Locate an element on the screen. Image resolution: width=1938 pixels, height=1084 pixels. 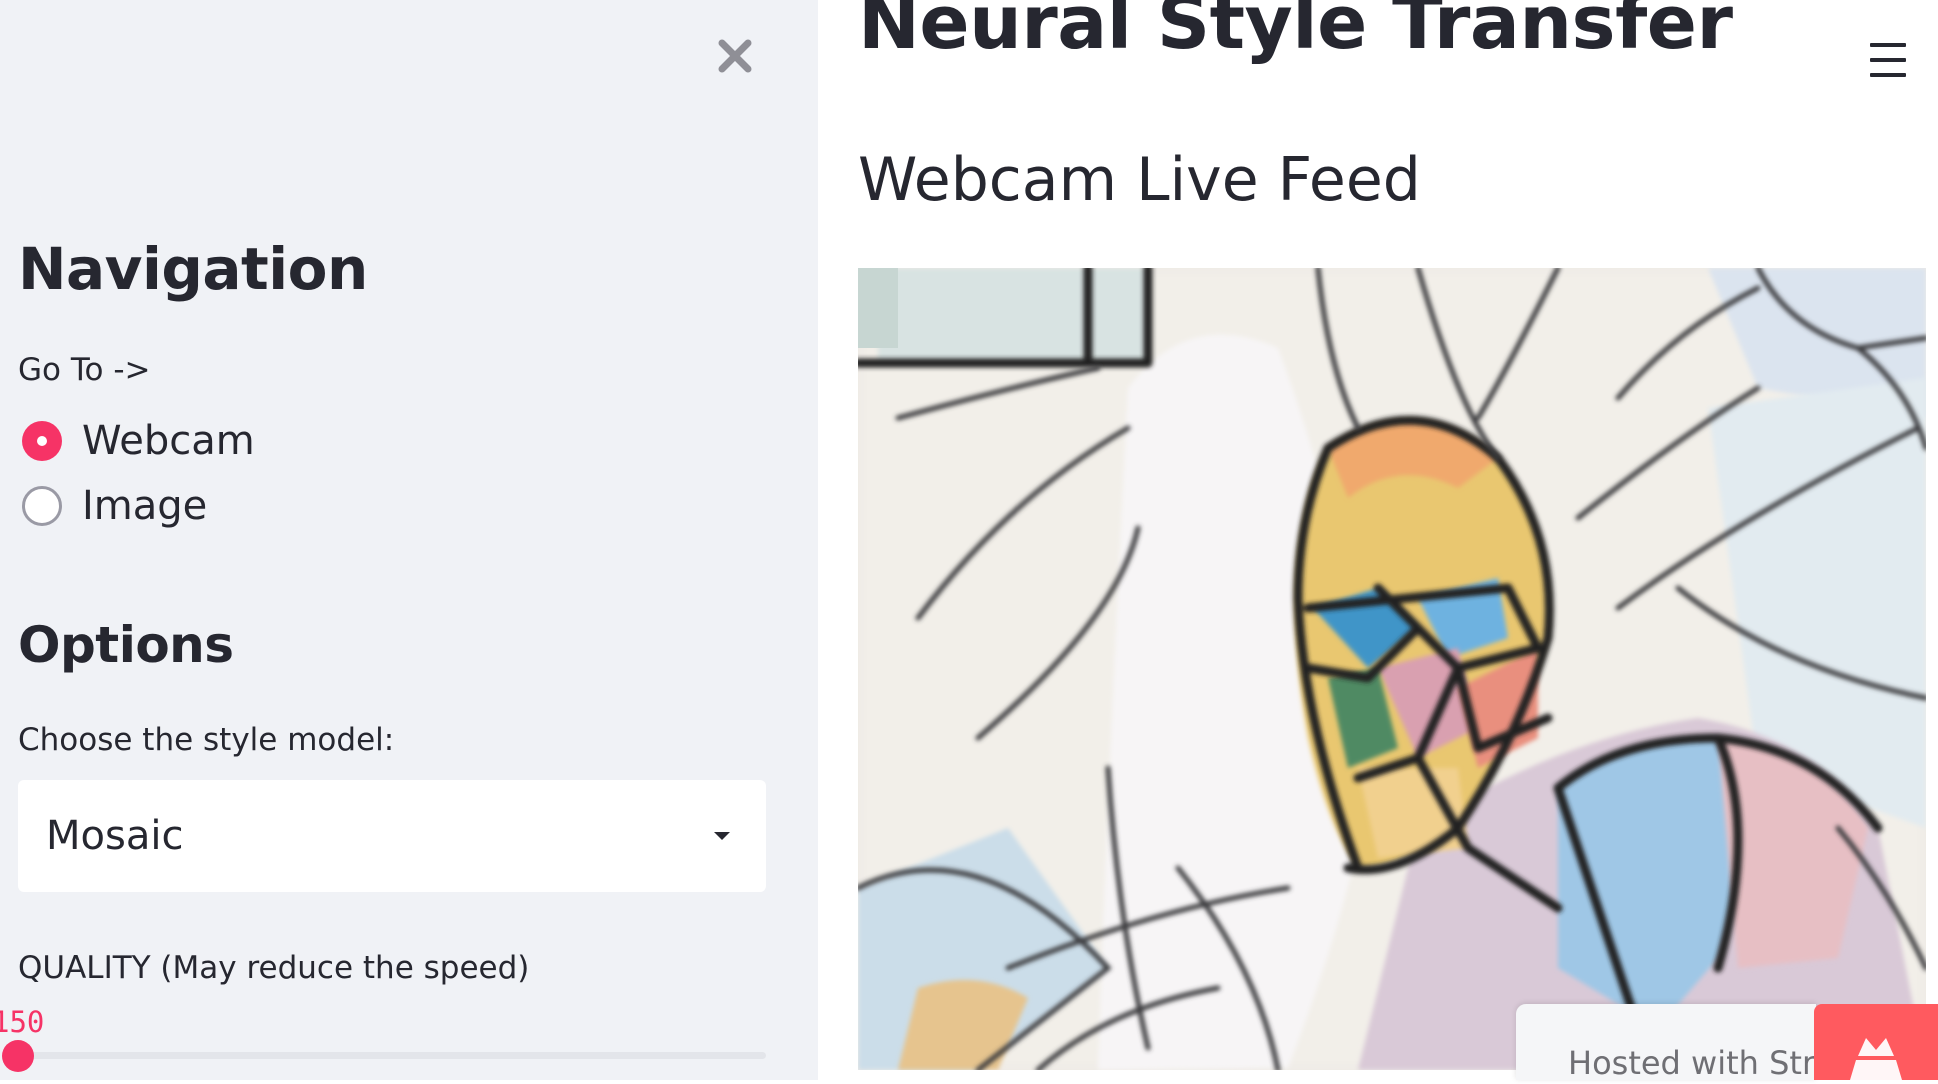
navigation-title: Navigation is located at coordinates (193, 269).